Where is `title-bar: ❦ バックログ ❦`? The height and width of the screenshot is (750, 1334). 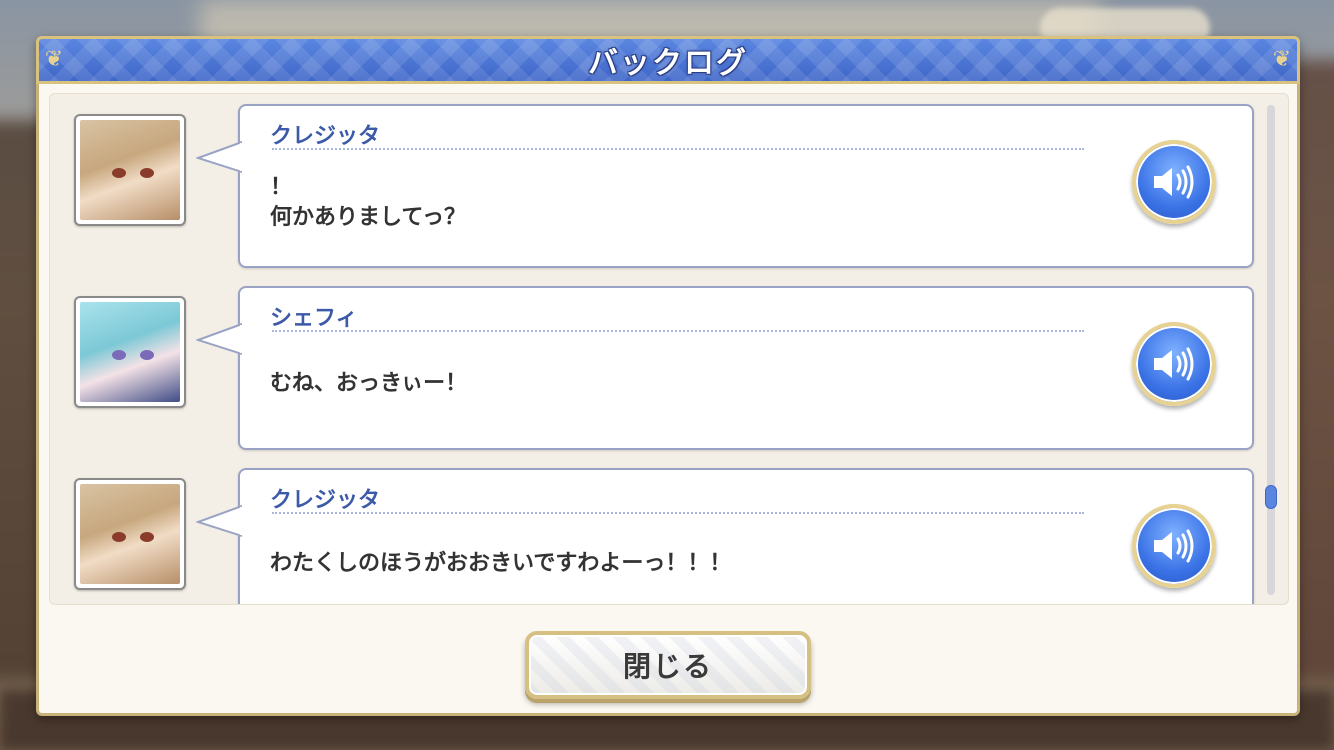 title-bar: ❦ バックログ ❦ is located at coordinates (668, 60).